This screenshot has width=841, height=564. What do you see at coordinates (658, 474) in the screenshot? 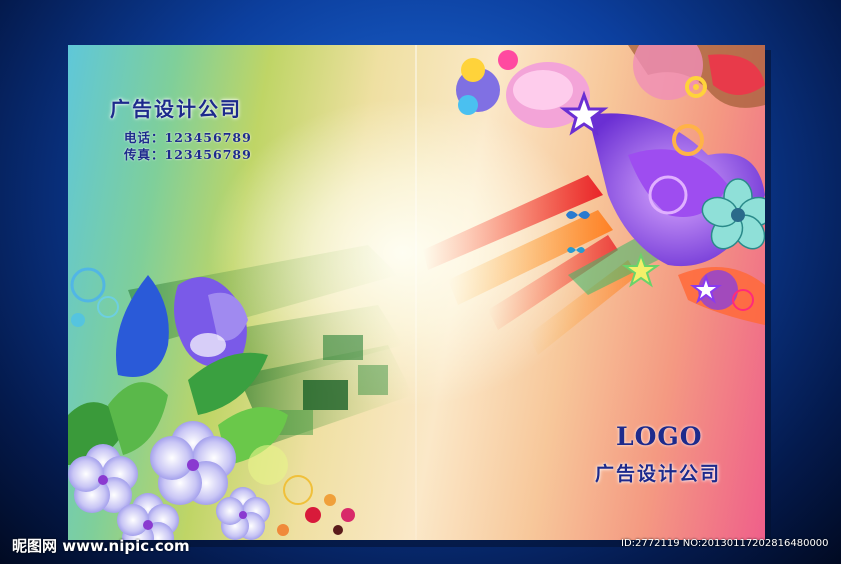
I see `front-cover-company-name: 广告设计公司` at bounding box center [658, 474].